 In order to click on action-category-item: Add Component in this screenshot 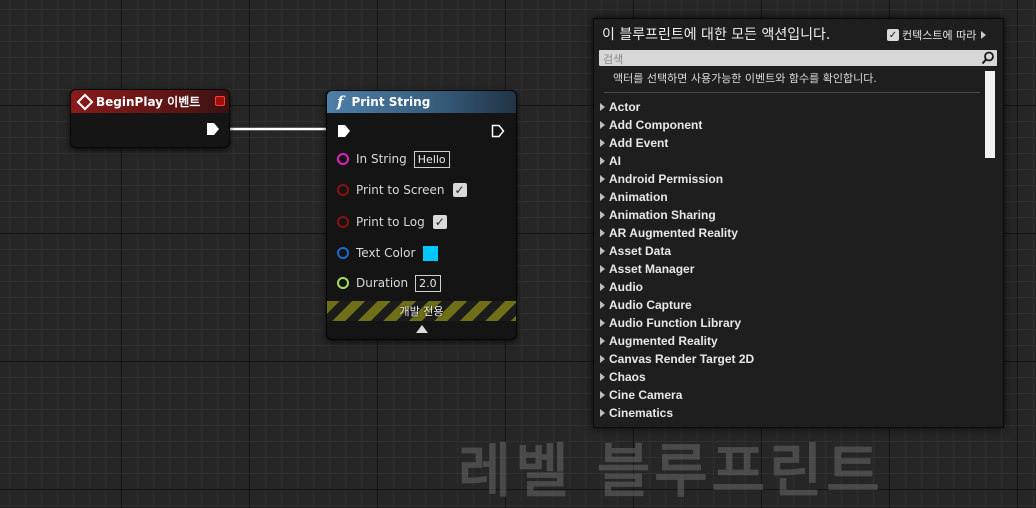, I will do `click(790, 125)`.